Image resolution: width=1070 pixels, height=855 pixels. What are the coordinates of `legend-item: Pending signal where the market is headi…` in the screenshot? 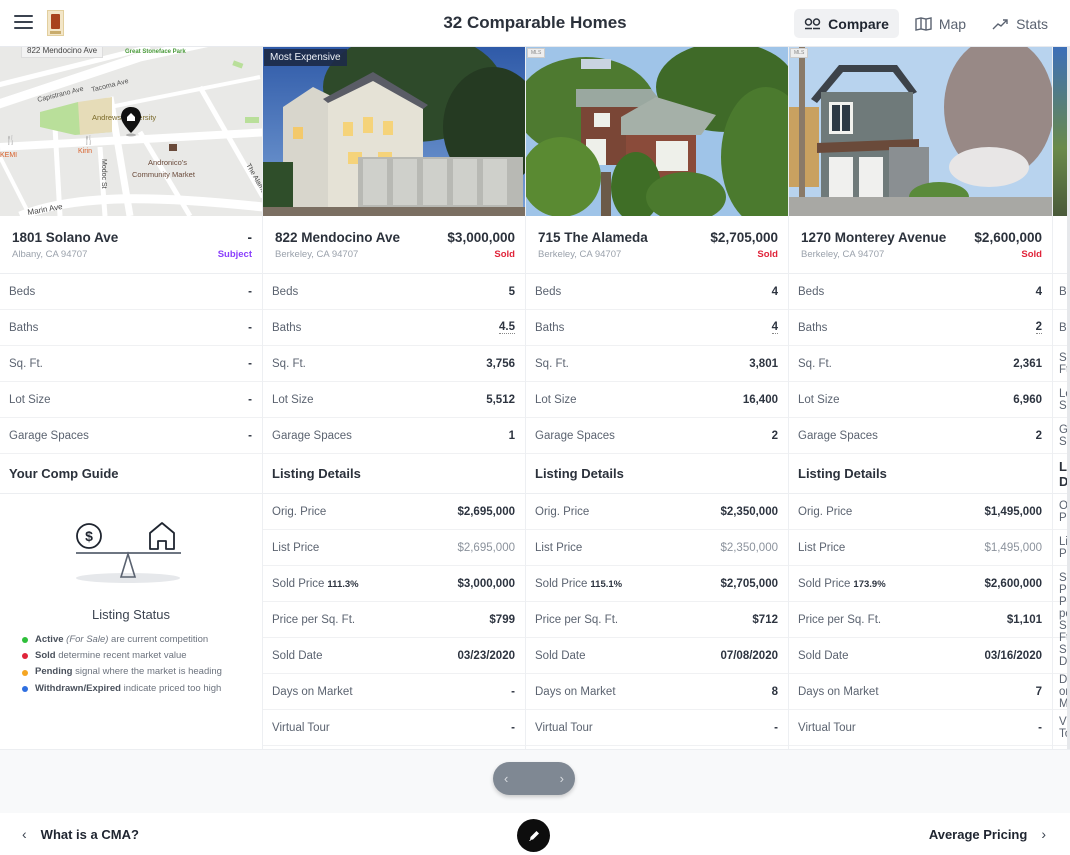 It's located at (142, 672).